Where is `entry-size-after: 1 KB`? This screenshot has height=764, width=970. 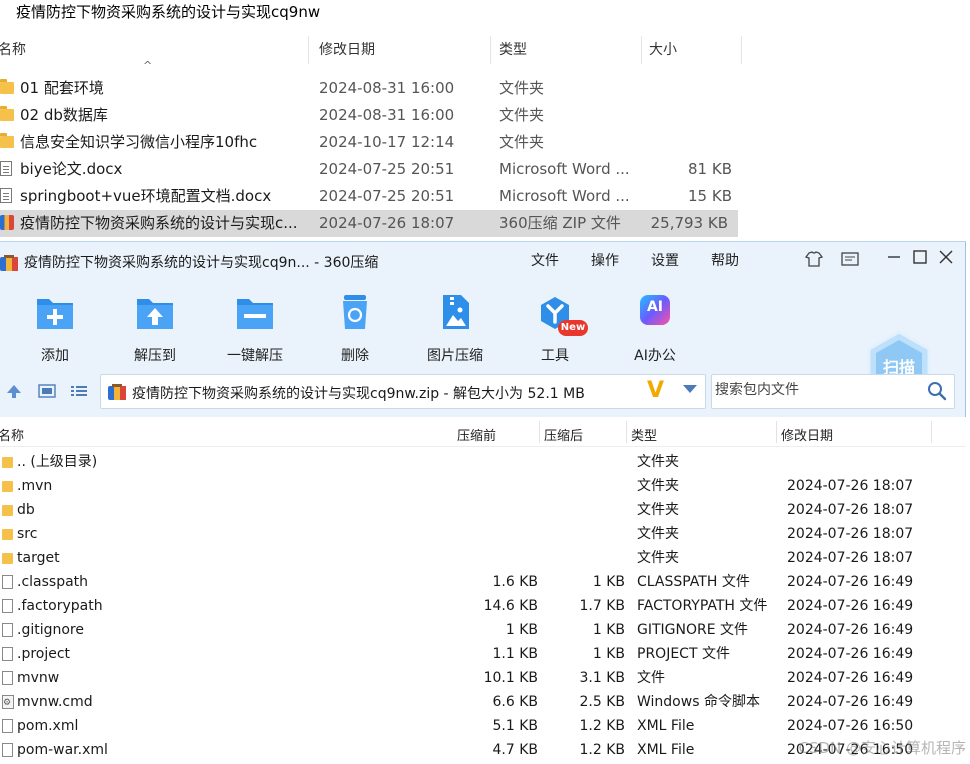 entry-size-after: 1 KB is located at coordinates (608, 582).